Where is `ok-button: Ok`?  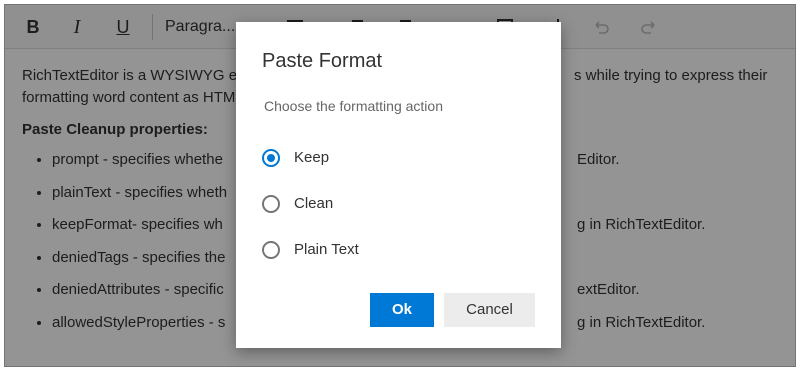
ok-button: Ok is located at coordinates (402, 310).